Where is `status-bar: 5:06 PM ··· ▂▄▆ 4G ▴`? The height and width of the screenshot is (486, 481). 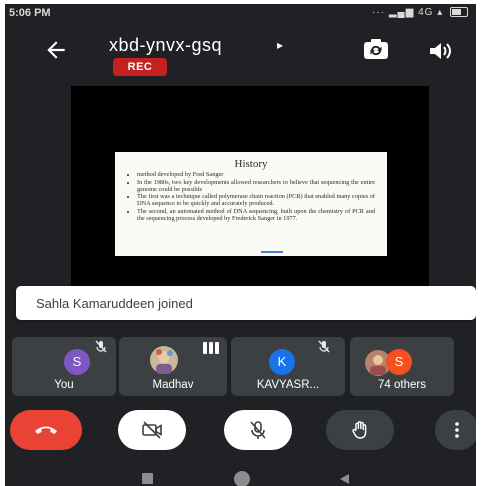 status-bar: 5:06 PM ··· ▂▄▆ 4G ▴ is located at coordinates (240, 14).